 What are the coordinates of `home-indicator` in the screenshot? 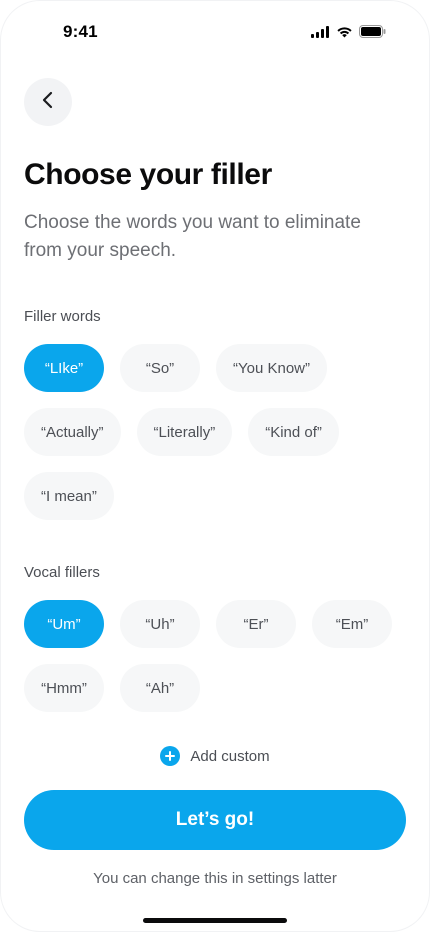 It's located at (215, 920).